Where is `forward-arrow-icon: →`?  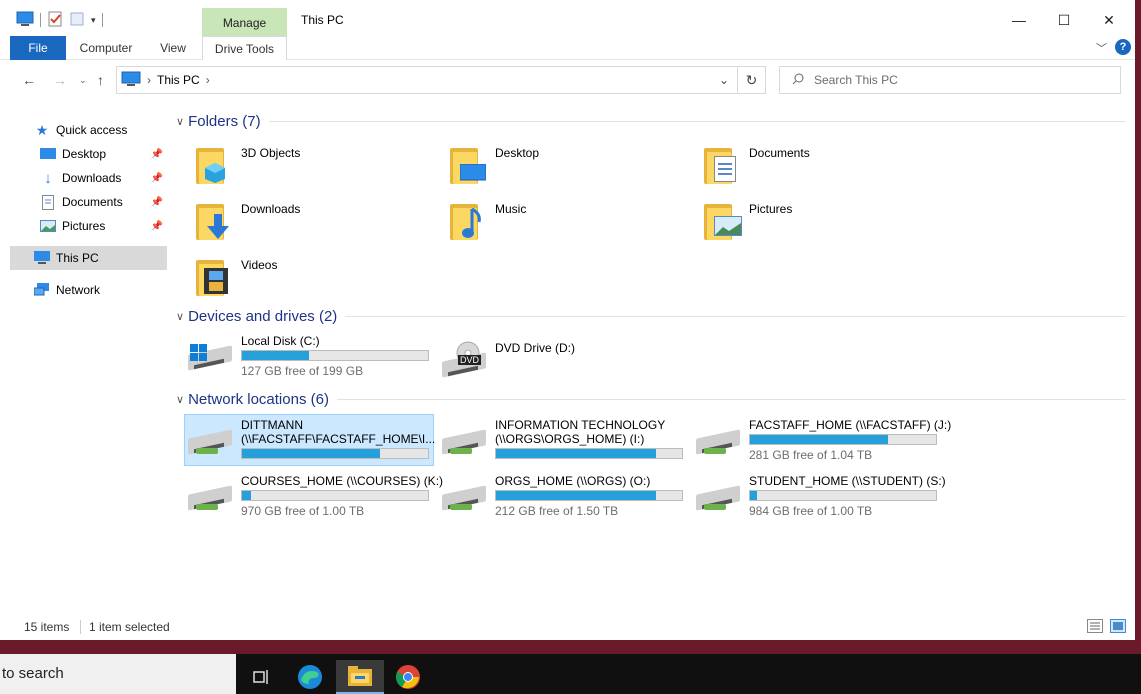 forward-arrow-icon: → is located at coordinates (60, 80).